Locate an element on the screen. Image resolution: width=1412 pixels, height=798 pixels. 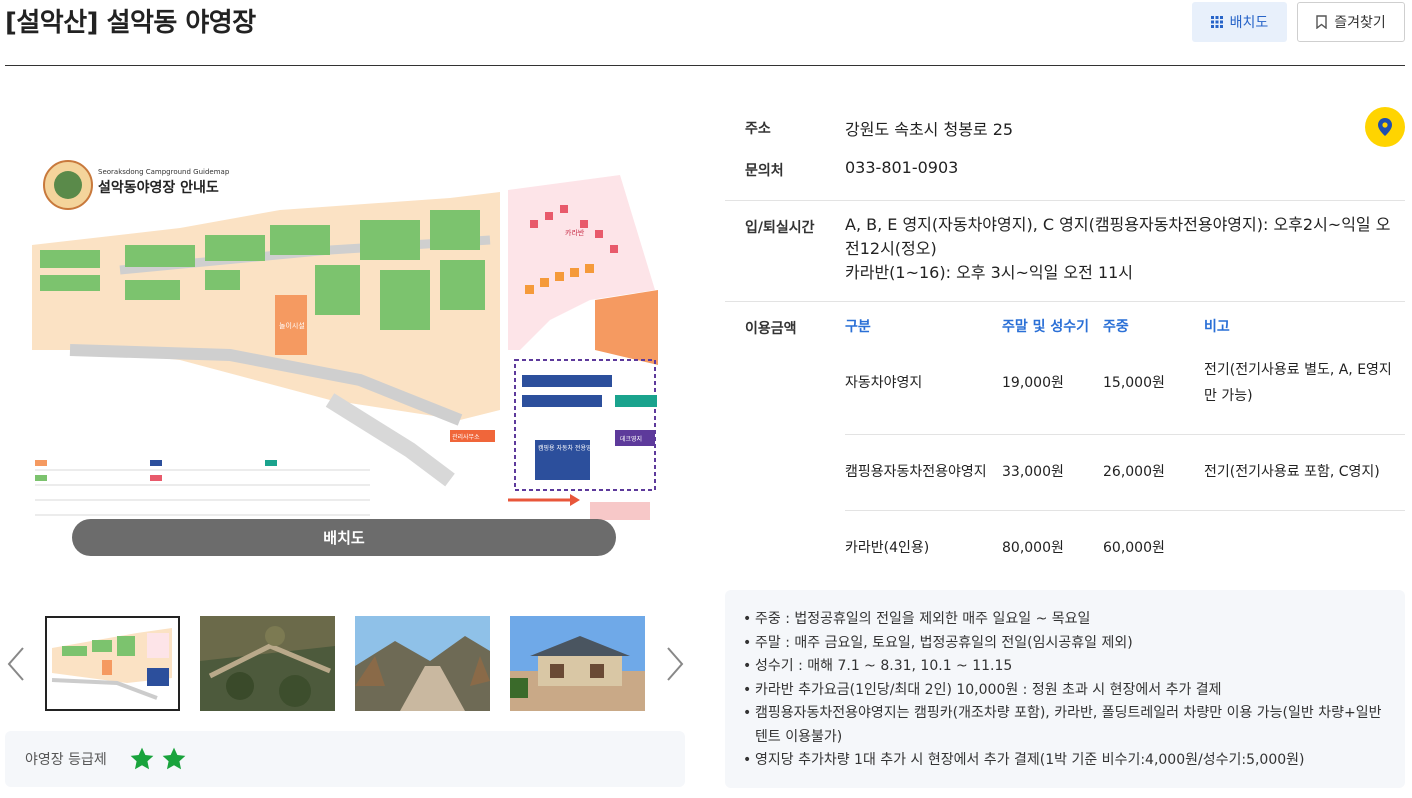
price-header-note: 비고 is located at coordinates (1217, 327).